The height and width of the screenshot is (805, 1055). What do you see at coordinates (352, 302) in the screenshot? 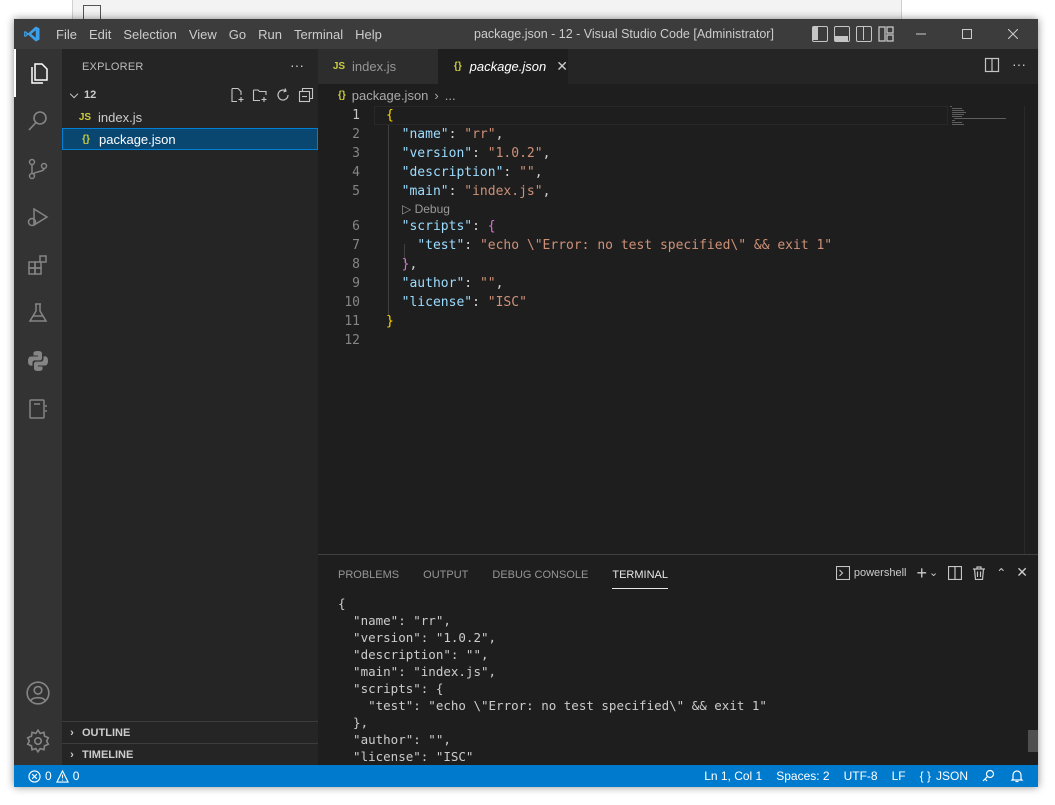
I see `line-number: 10` at bounding box center [352, 302].